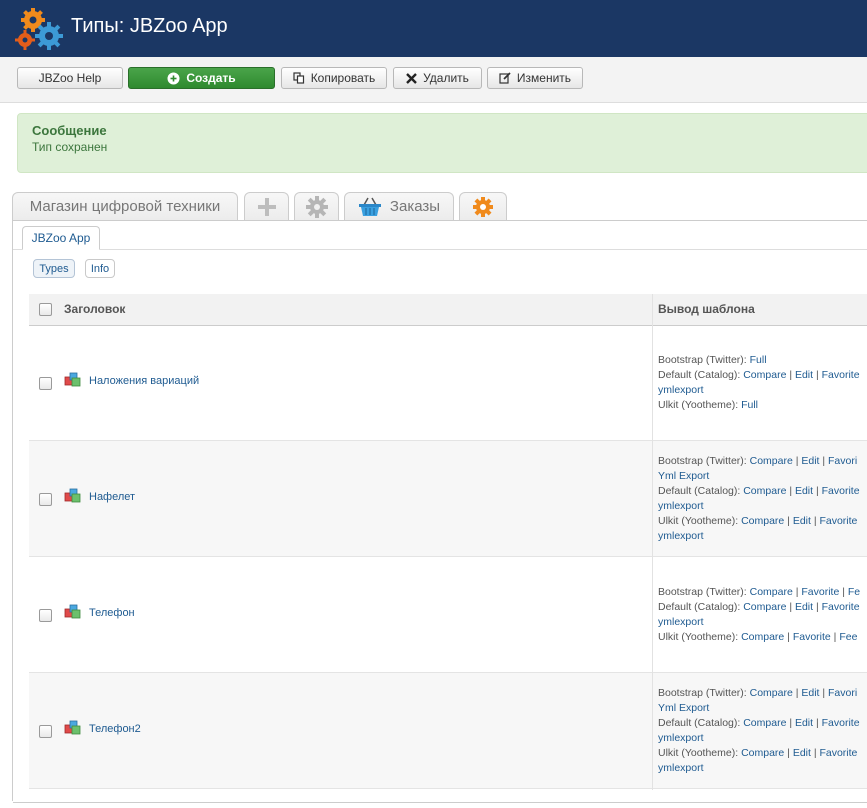 The image size is (867, 808). What do you see at coordinates (440, 802) in the screenshot?
I see `panel-bottom-border` at bounding box center [440, 802].